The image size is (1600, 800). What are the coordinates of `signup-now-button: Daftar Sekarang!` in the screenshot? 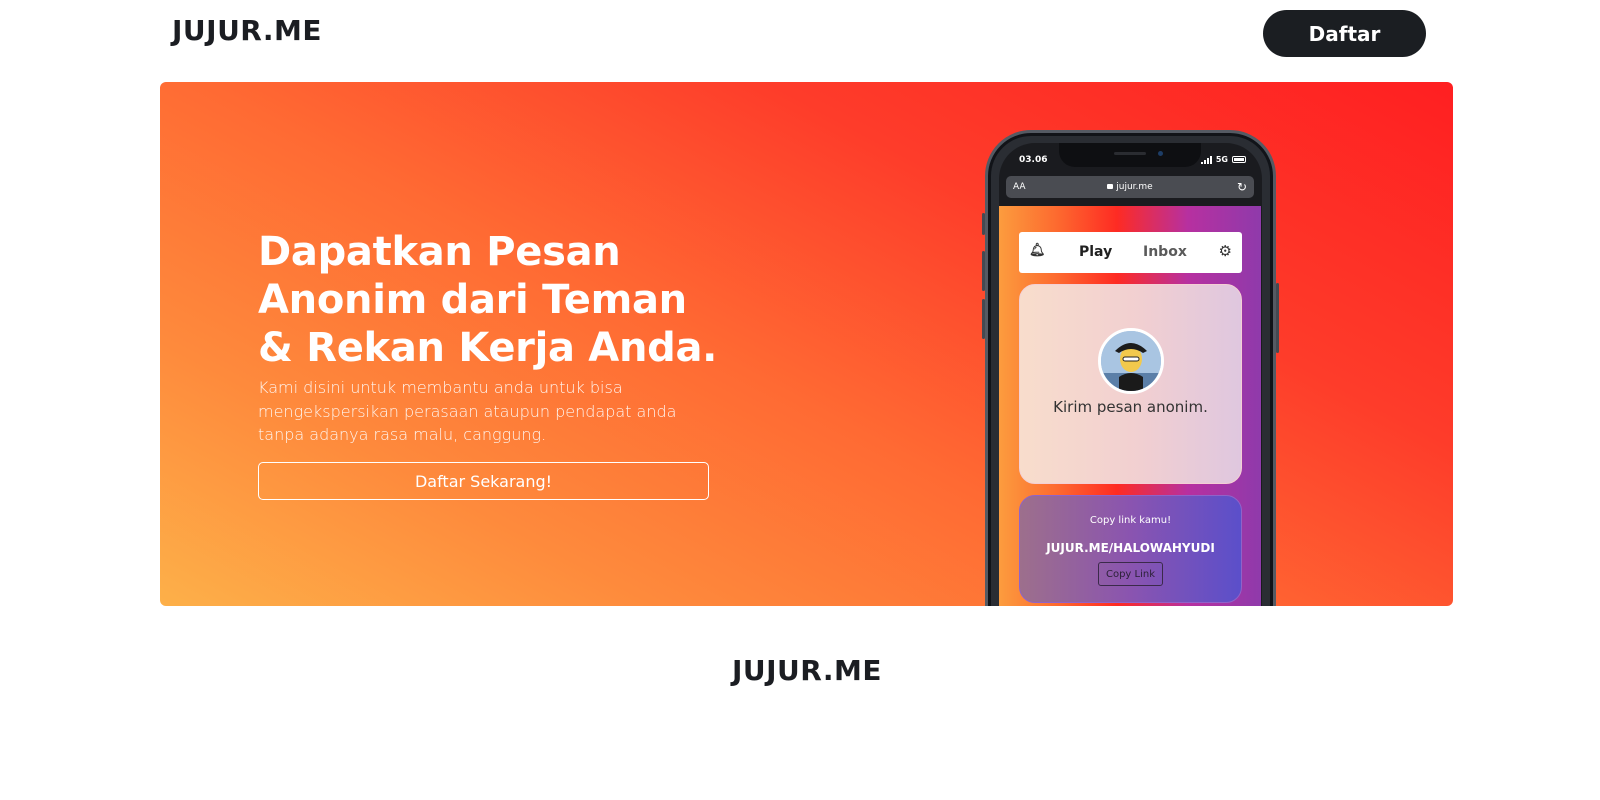 It's located at (483, 481).